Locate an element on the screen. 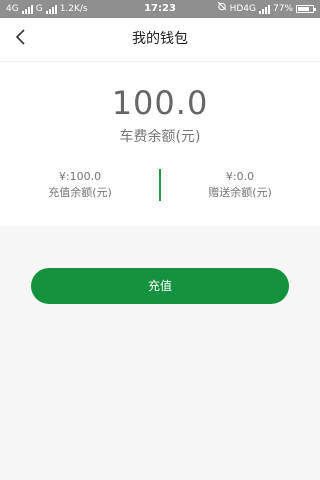 The width and height of the screenshot is (320, 480). network-indicators: HD4G is located at coordinates (242, 9).